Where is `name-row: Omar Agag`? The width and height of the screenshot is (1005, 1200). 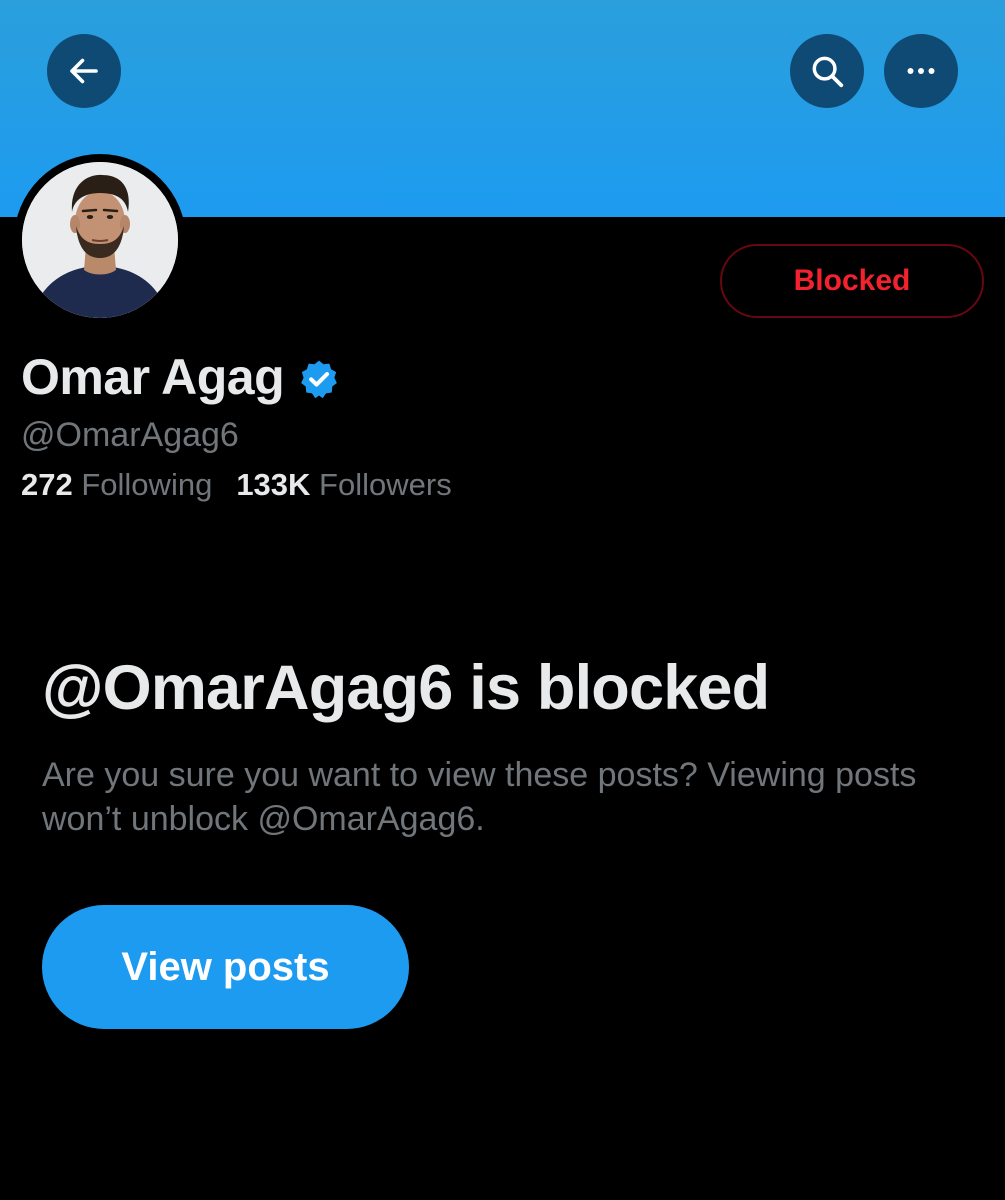
name-row: Omar Agag is located at coordinates (180, 377).